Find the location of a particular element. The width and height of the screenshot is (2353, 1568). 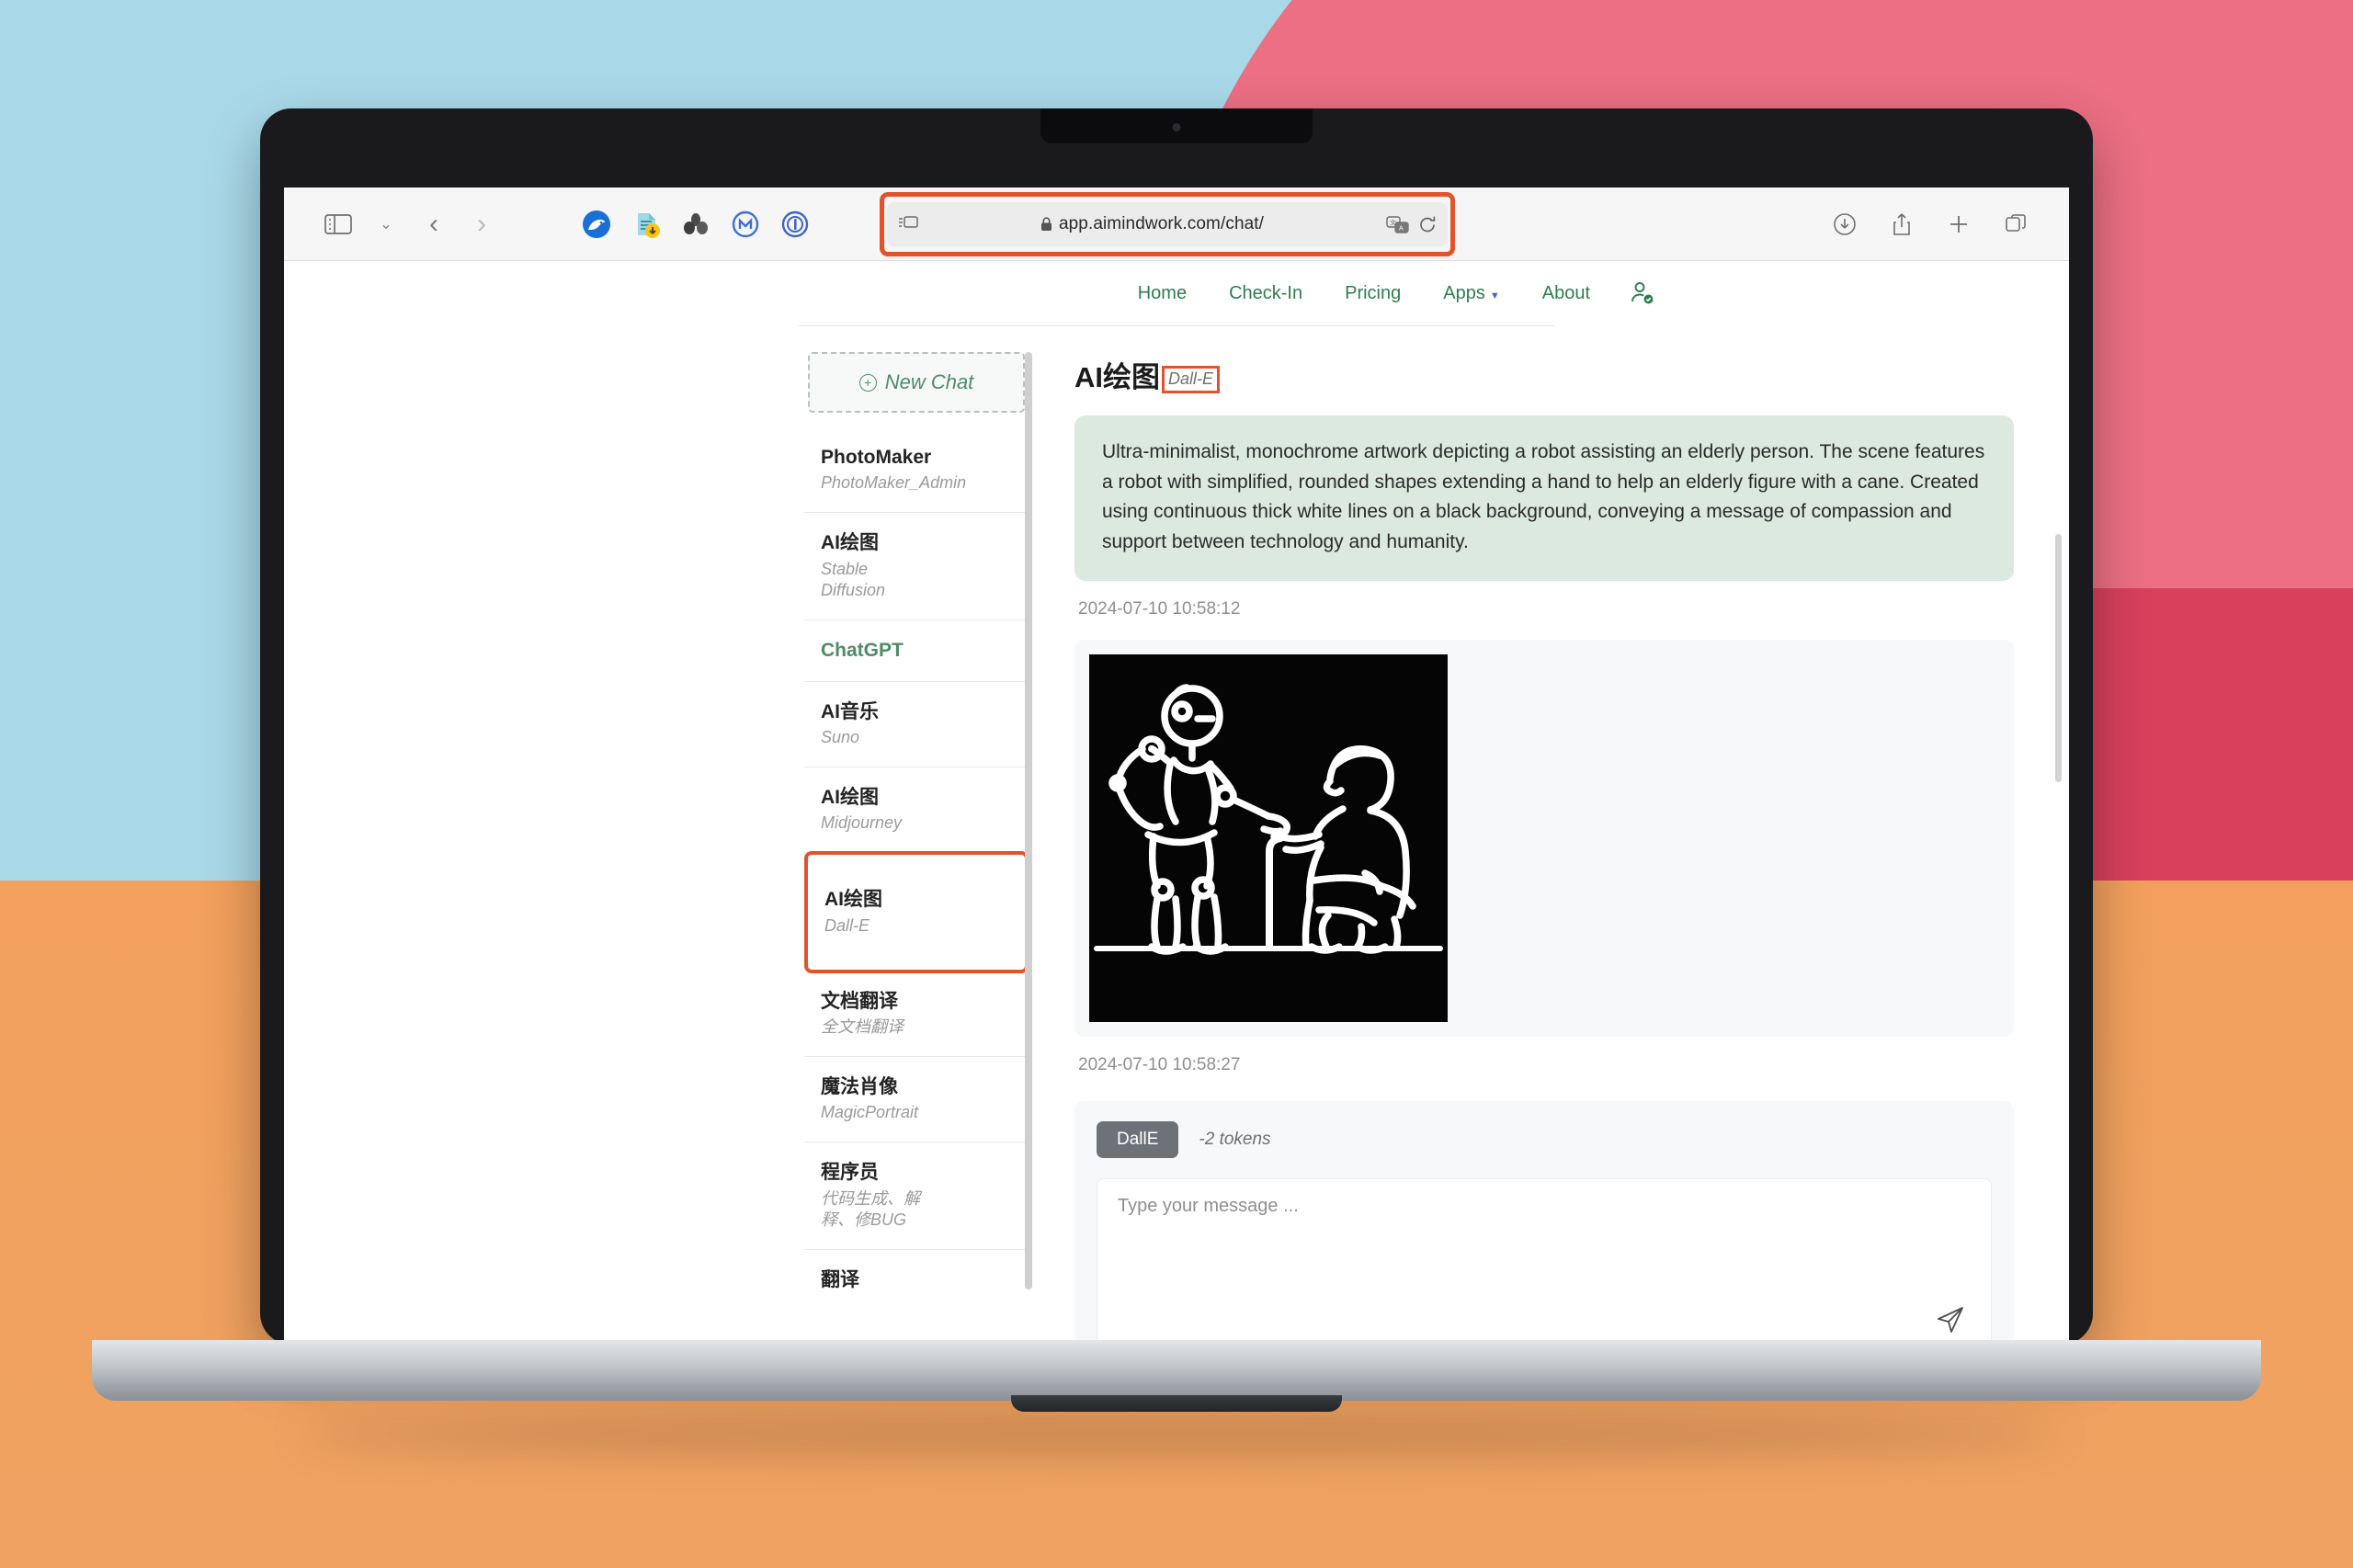

chat-item-title: 魔法肖像 is located at coordinates (859, 1086).